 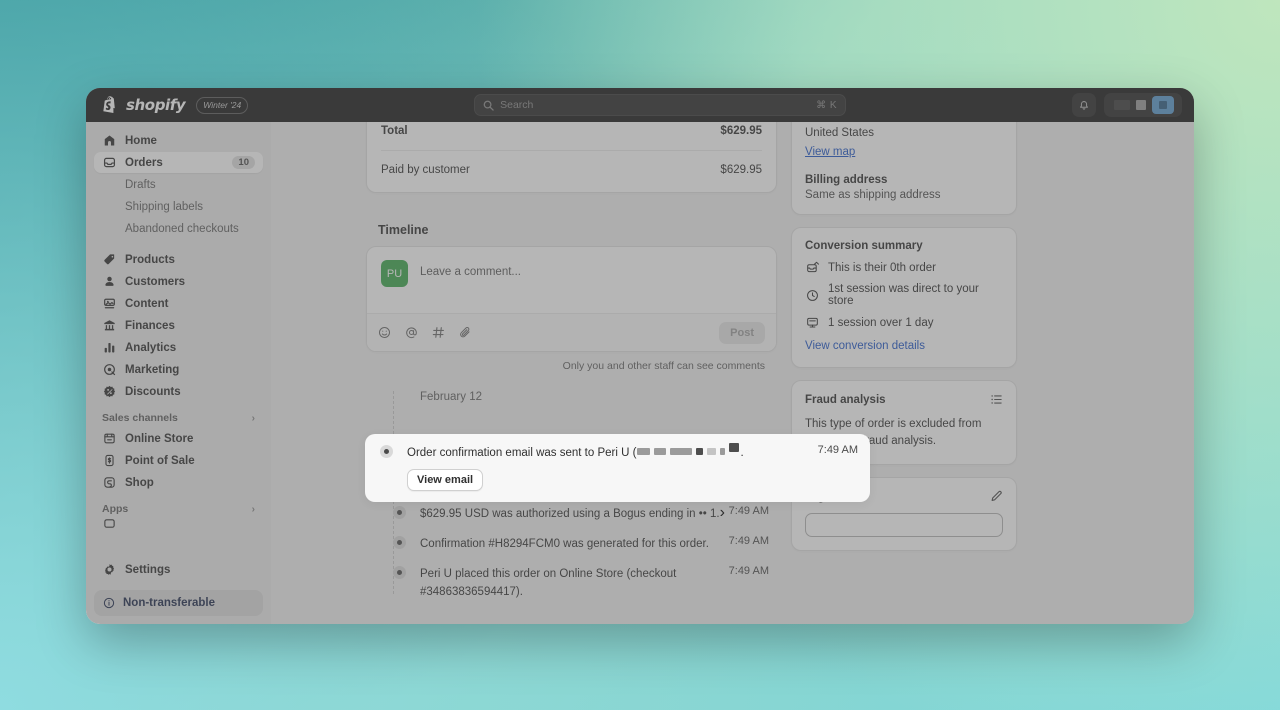 I want to click on conversion-row-text: 1st session was direct to your store, so click(x=903, y=295).